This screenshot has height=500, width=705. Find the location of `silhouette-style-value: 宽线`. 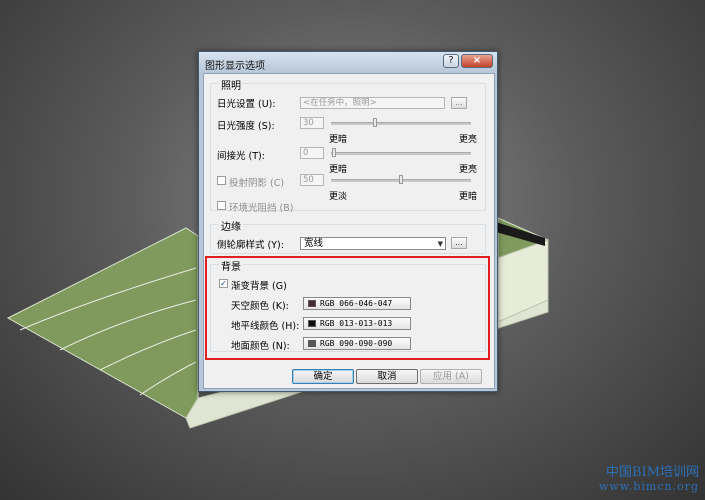

silhouette-style-value: 宽线 is located at coordinates (314, 243).